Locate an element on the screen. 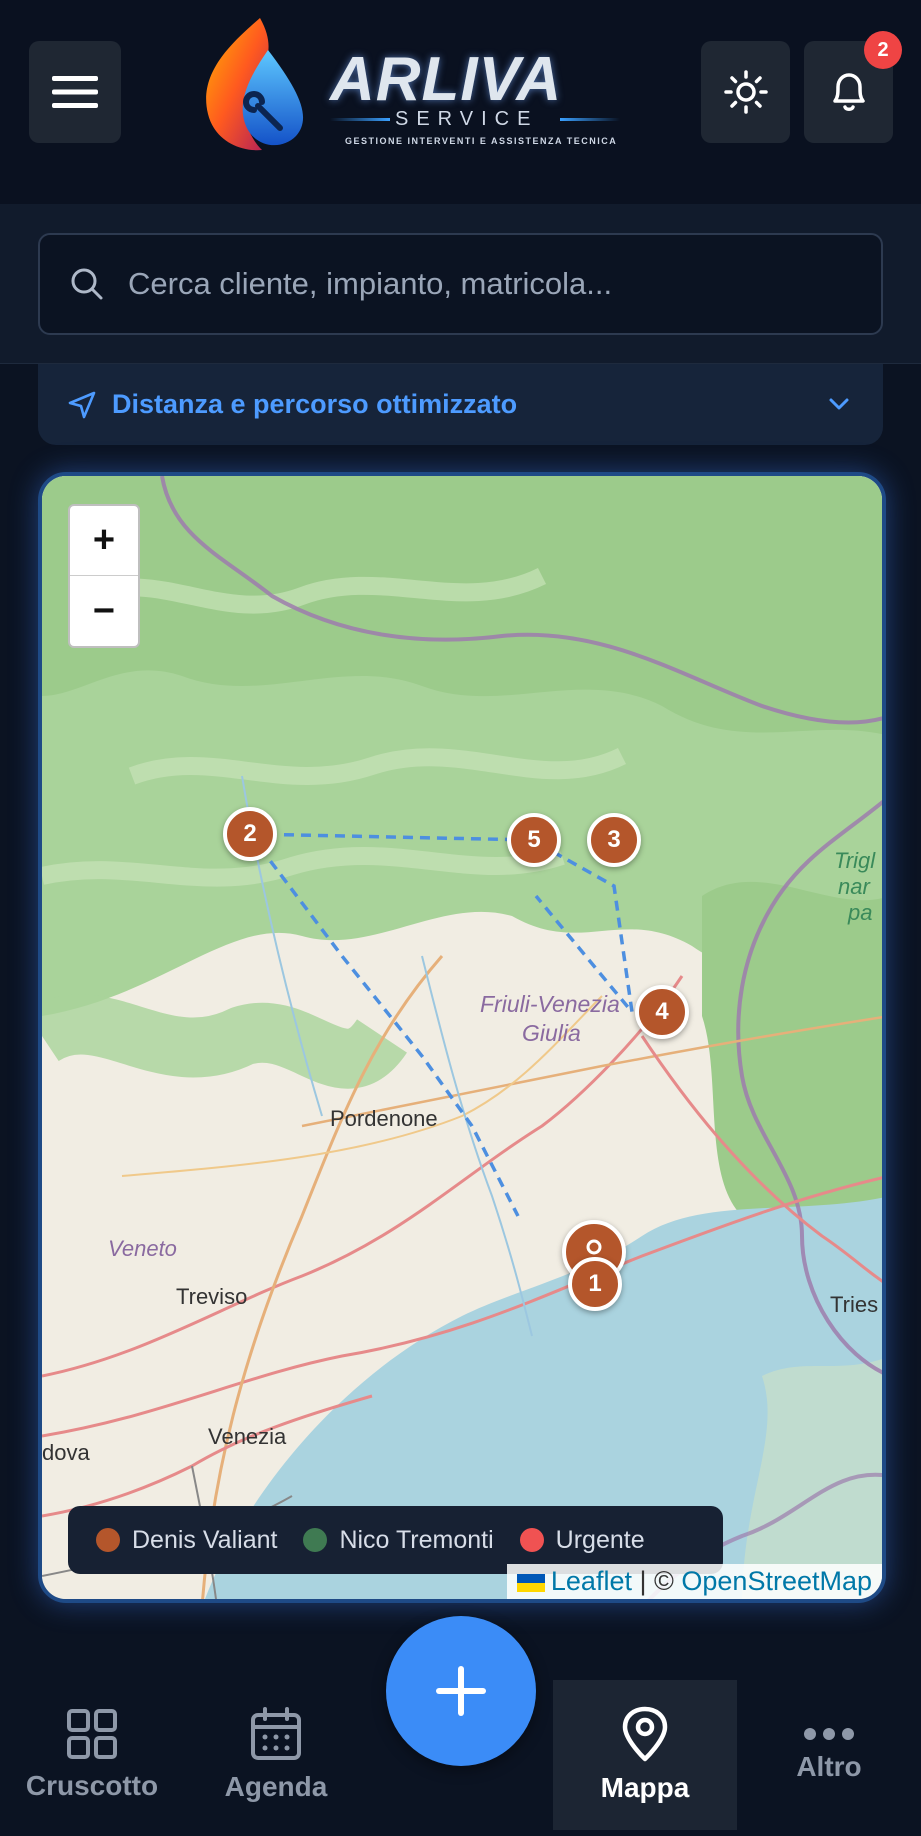 The image size is (921, 1836). hamburger-icon is located at coordinates (75, 92).